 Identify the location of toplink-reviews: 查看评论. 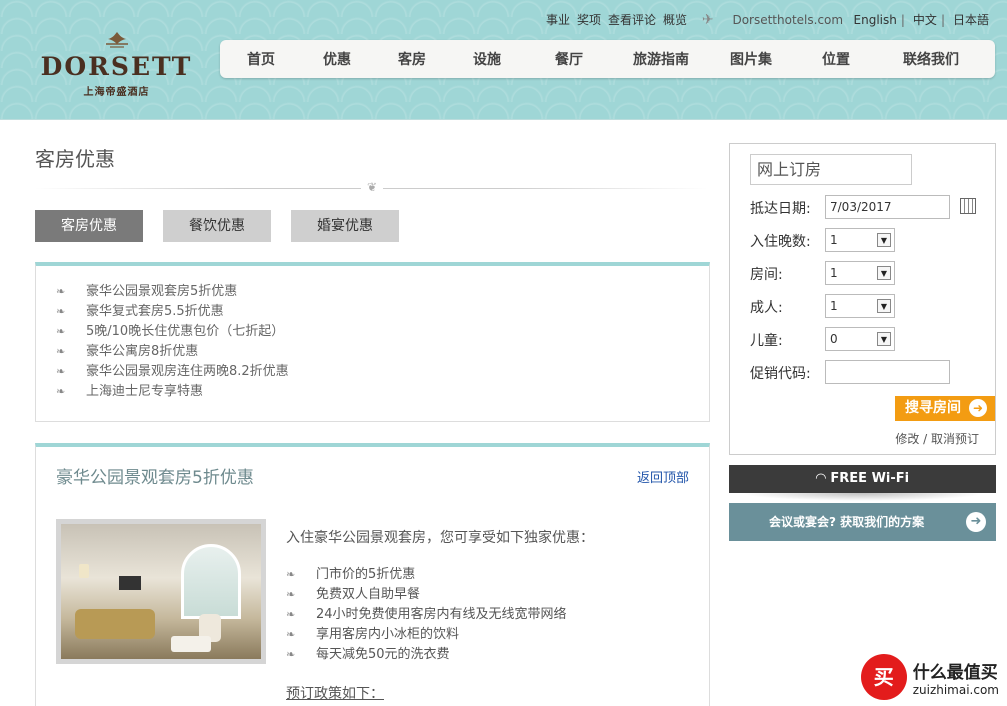
(632, 20).